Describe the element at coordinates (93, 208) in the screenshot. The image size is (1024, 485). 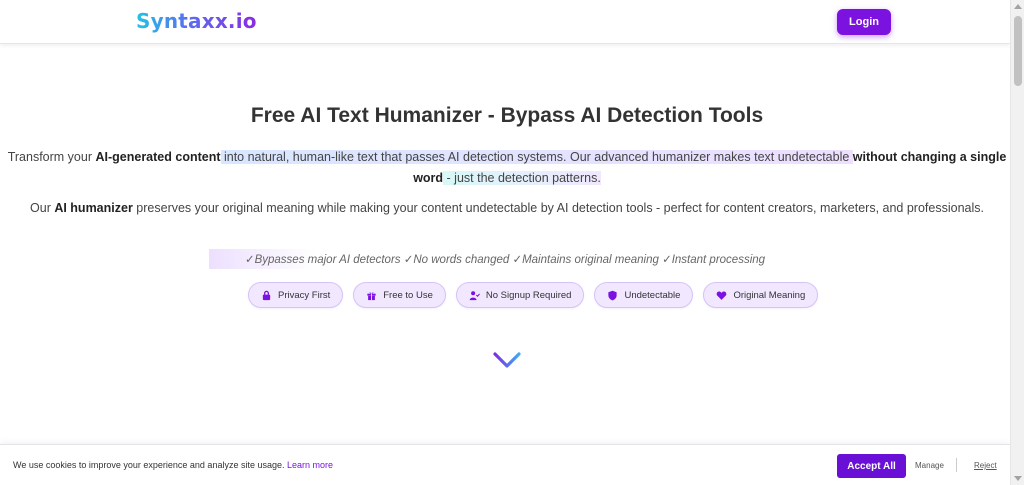
I see `hero-bold-text: AI humanizer` at that location.